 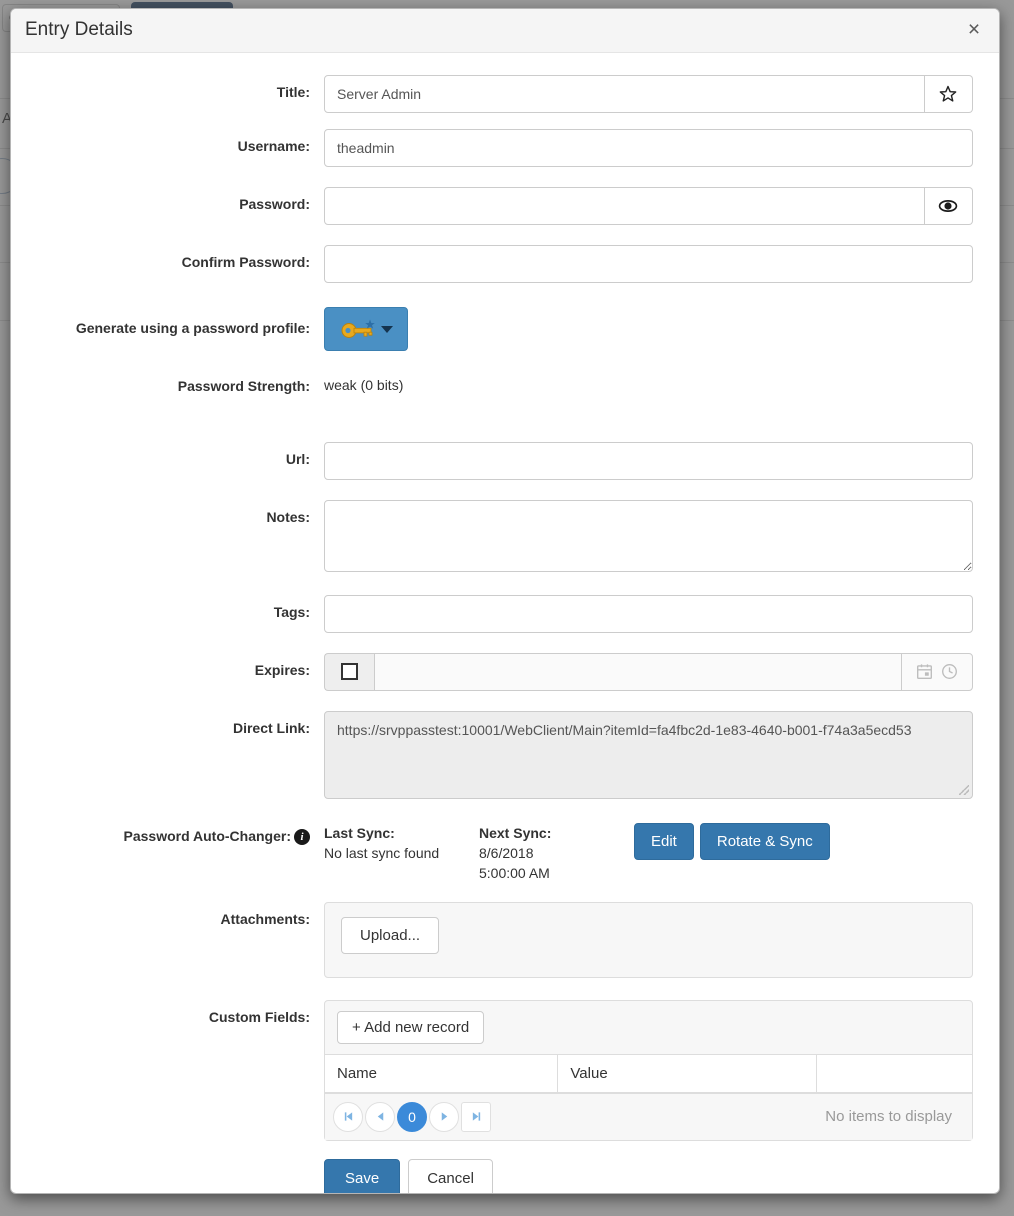 I want to click on last-sync-header: Last Sync:, so click(x=359, y=832).